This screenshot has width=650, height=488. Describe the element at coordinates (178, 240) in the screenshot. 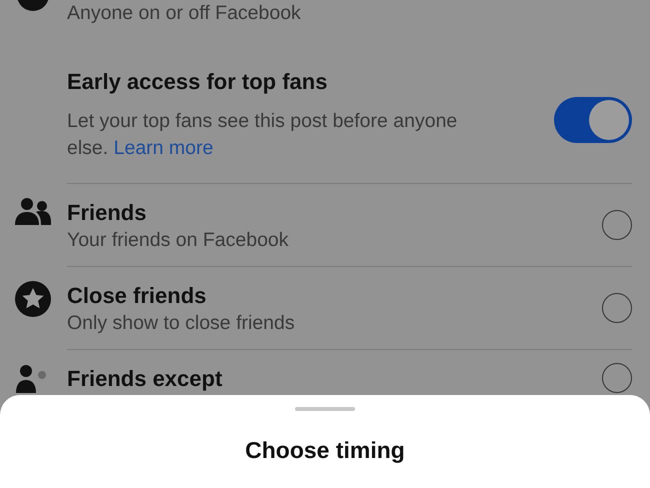

I see `option-subtitle: Your friends on Facebook` at that location.